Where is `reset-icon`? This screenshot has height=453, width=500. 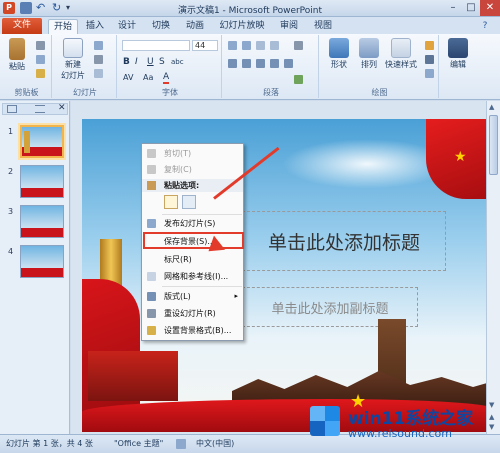
reset-icon is located at coordinates (98, 59).